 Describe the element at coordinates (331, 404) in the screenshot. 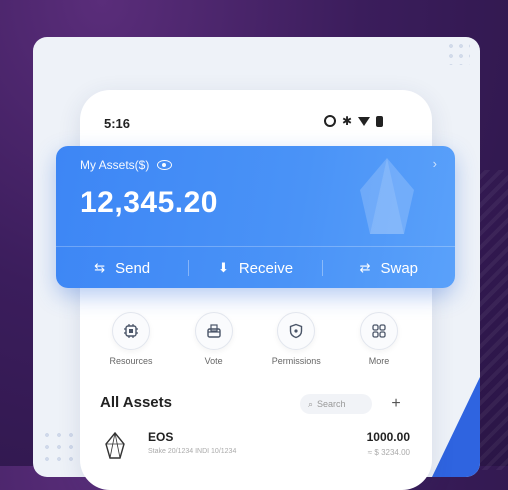

I see `search-placeholder: Search` at that location.